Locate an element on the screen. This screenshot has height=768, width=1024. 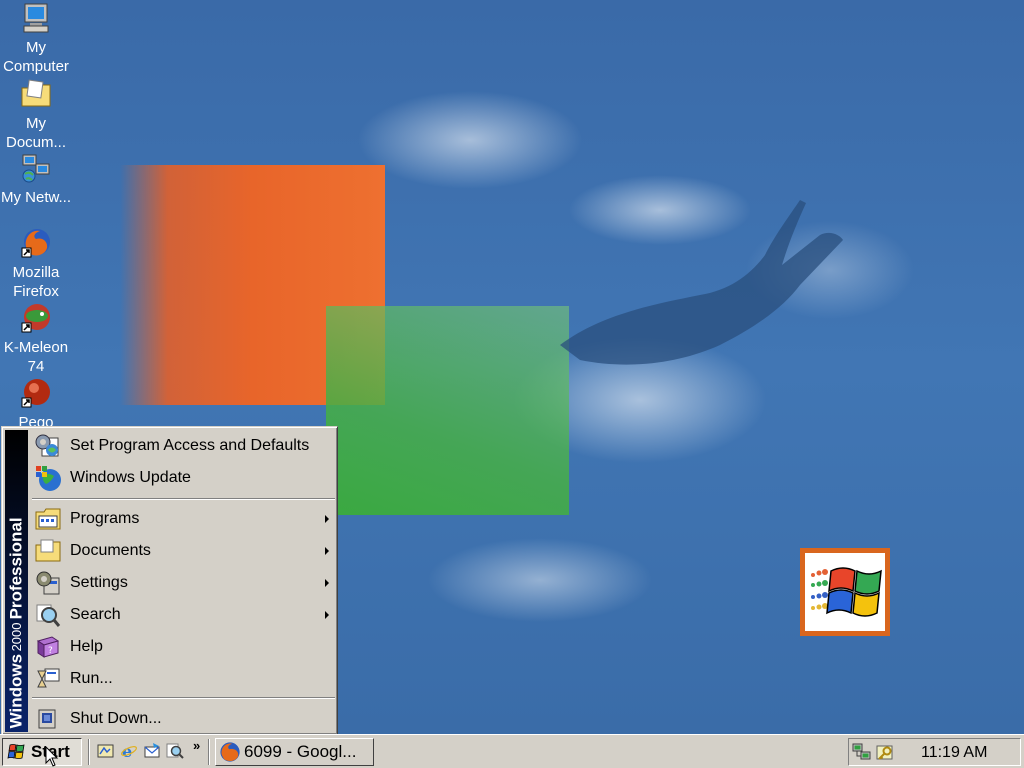
menu-item-label: Windows Update is located at coordinates (130, 477).